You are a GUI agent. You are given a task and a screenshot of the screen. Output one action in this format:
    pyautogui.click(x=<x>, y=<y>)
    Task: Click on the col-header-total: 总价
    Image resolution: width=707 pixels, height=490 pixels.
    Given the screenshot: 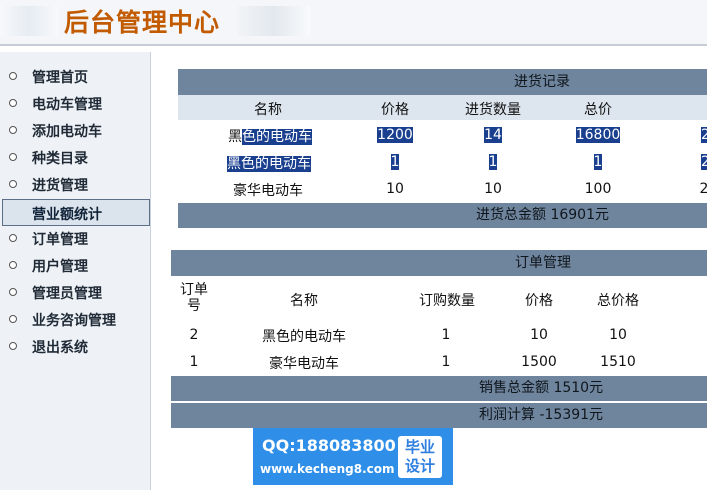 What is the action you would take?
    pyautogui.click(x=598, y=110)
    